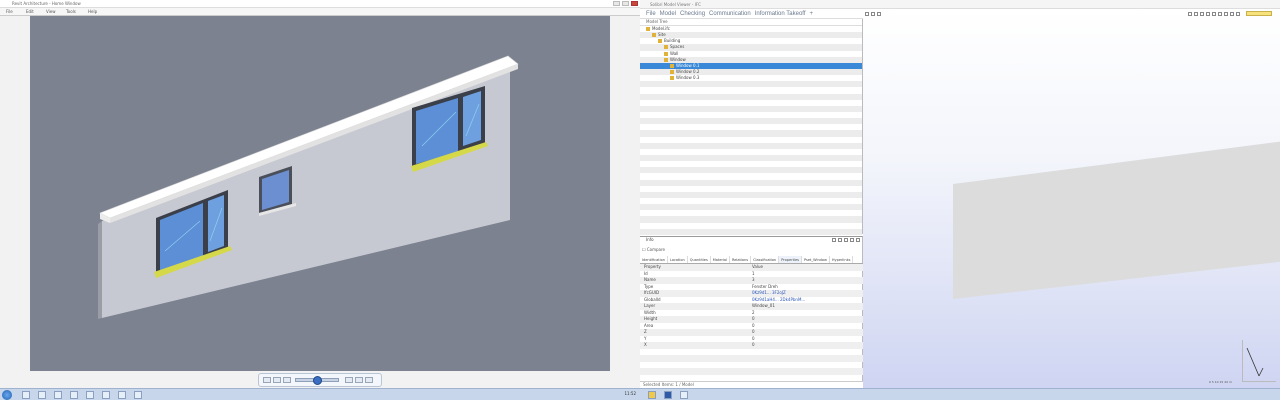 The width and height of the screenshot is (1280, 400). Describe the element at coordinates (730, 14) in the screenshot. I see `menu-communication: Communication` at that location.